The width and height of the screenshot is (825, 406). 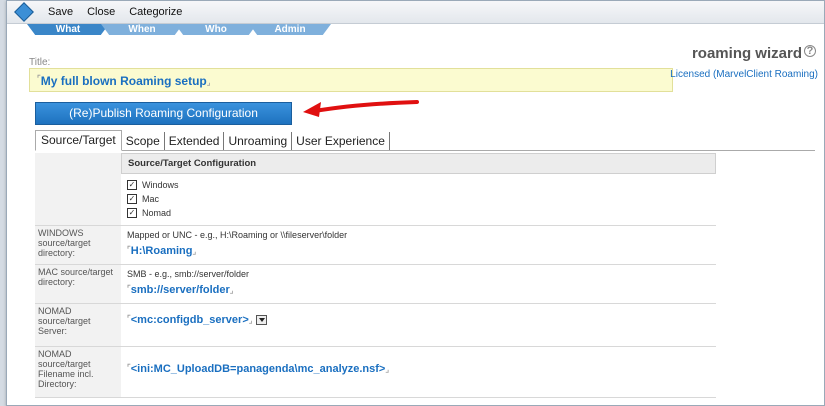 I want to click on nomad-server-field: <mc:configdb_server>, so click(x=190, y=320).